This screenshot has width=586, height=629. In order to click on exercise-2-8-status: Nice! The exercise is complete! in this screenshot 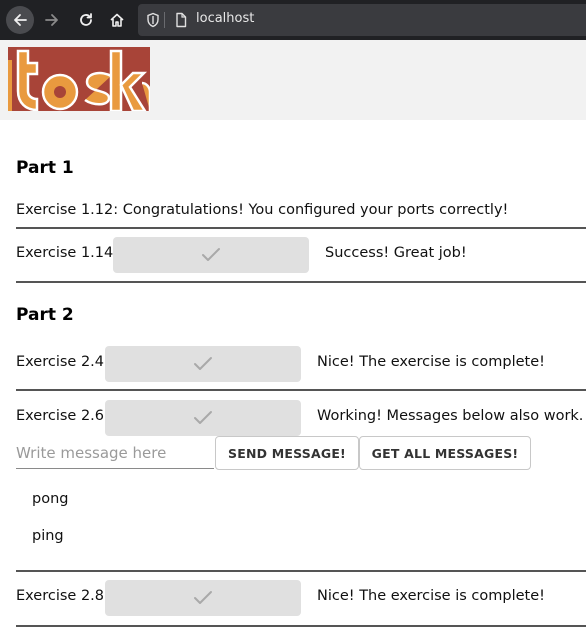, I will do `click(431, 596)`.